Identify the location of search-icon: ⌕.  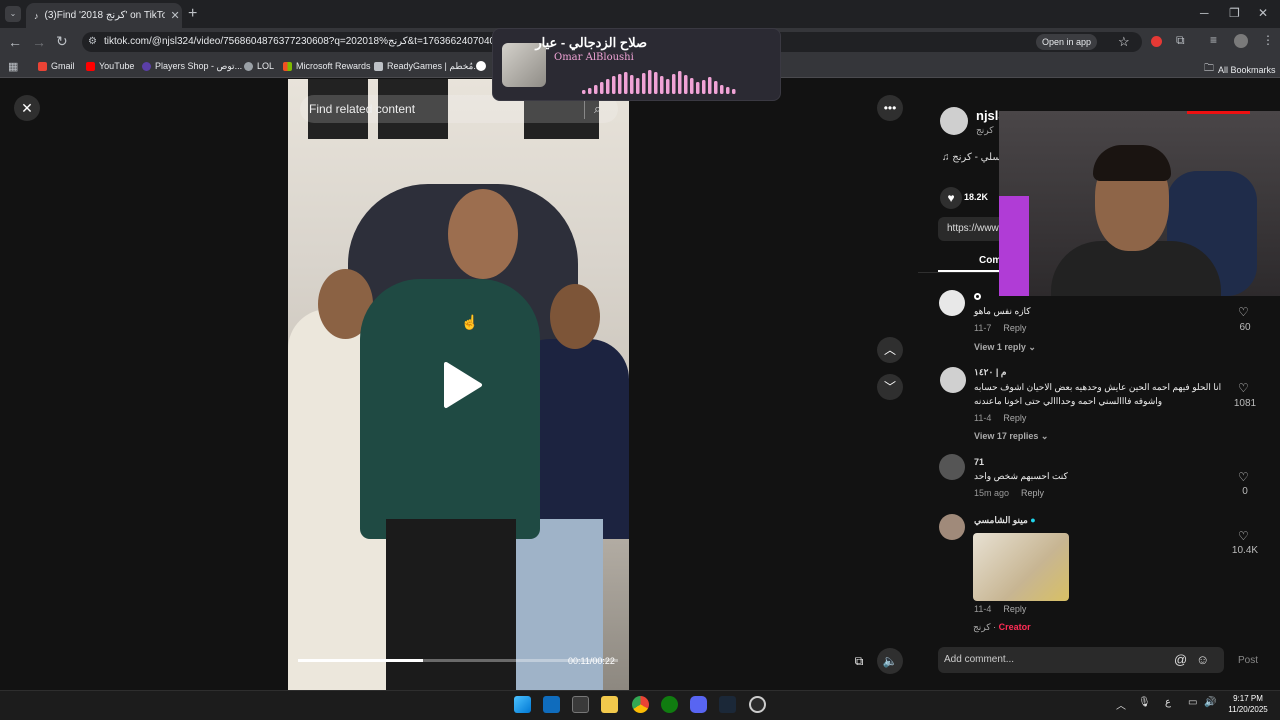
(597, 109).